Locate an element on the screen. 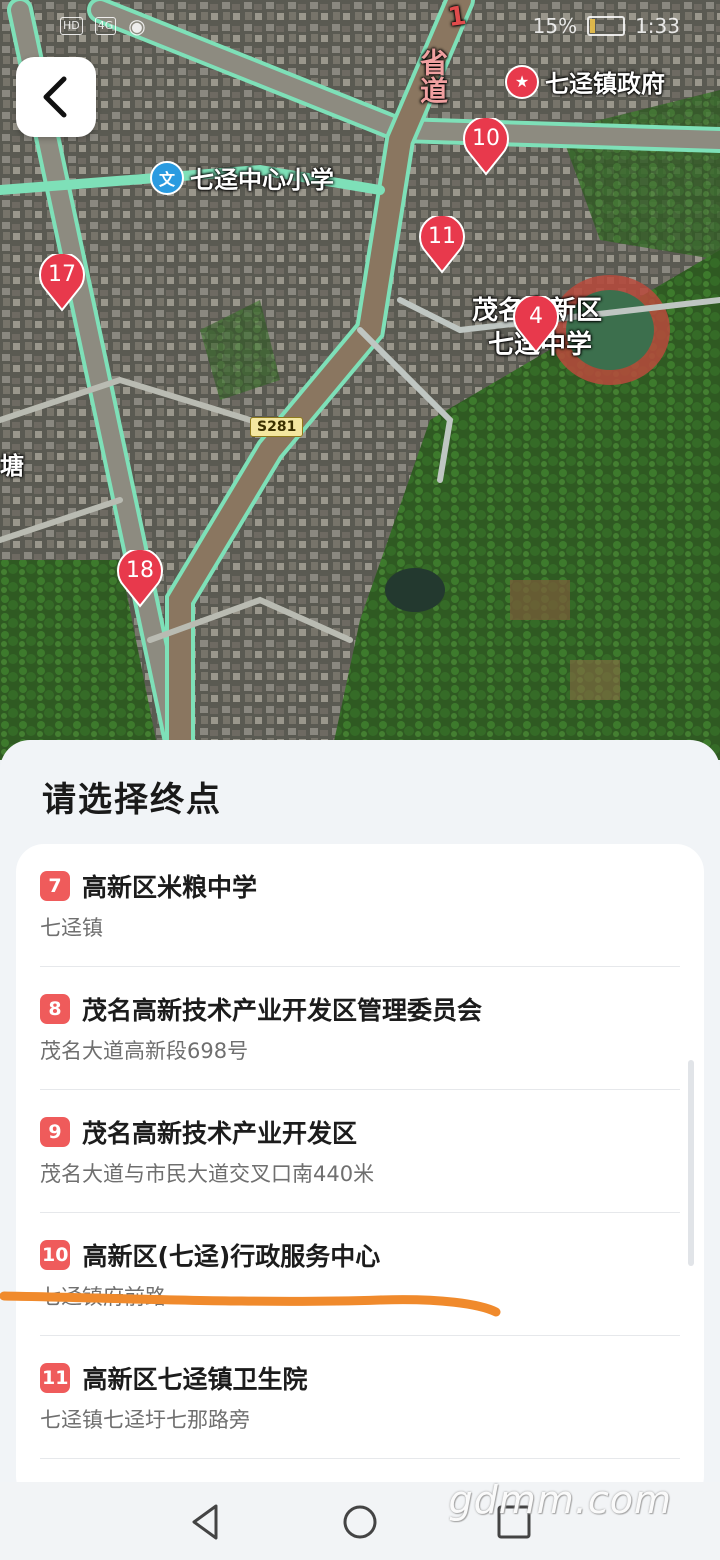 This screenshot has height=1560, width=720. item-number-badge: 9 is located at coordinates (55, 1132).